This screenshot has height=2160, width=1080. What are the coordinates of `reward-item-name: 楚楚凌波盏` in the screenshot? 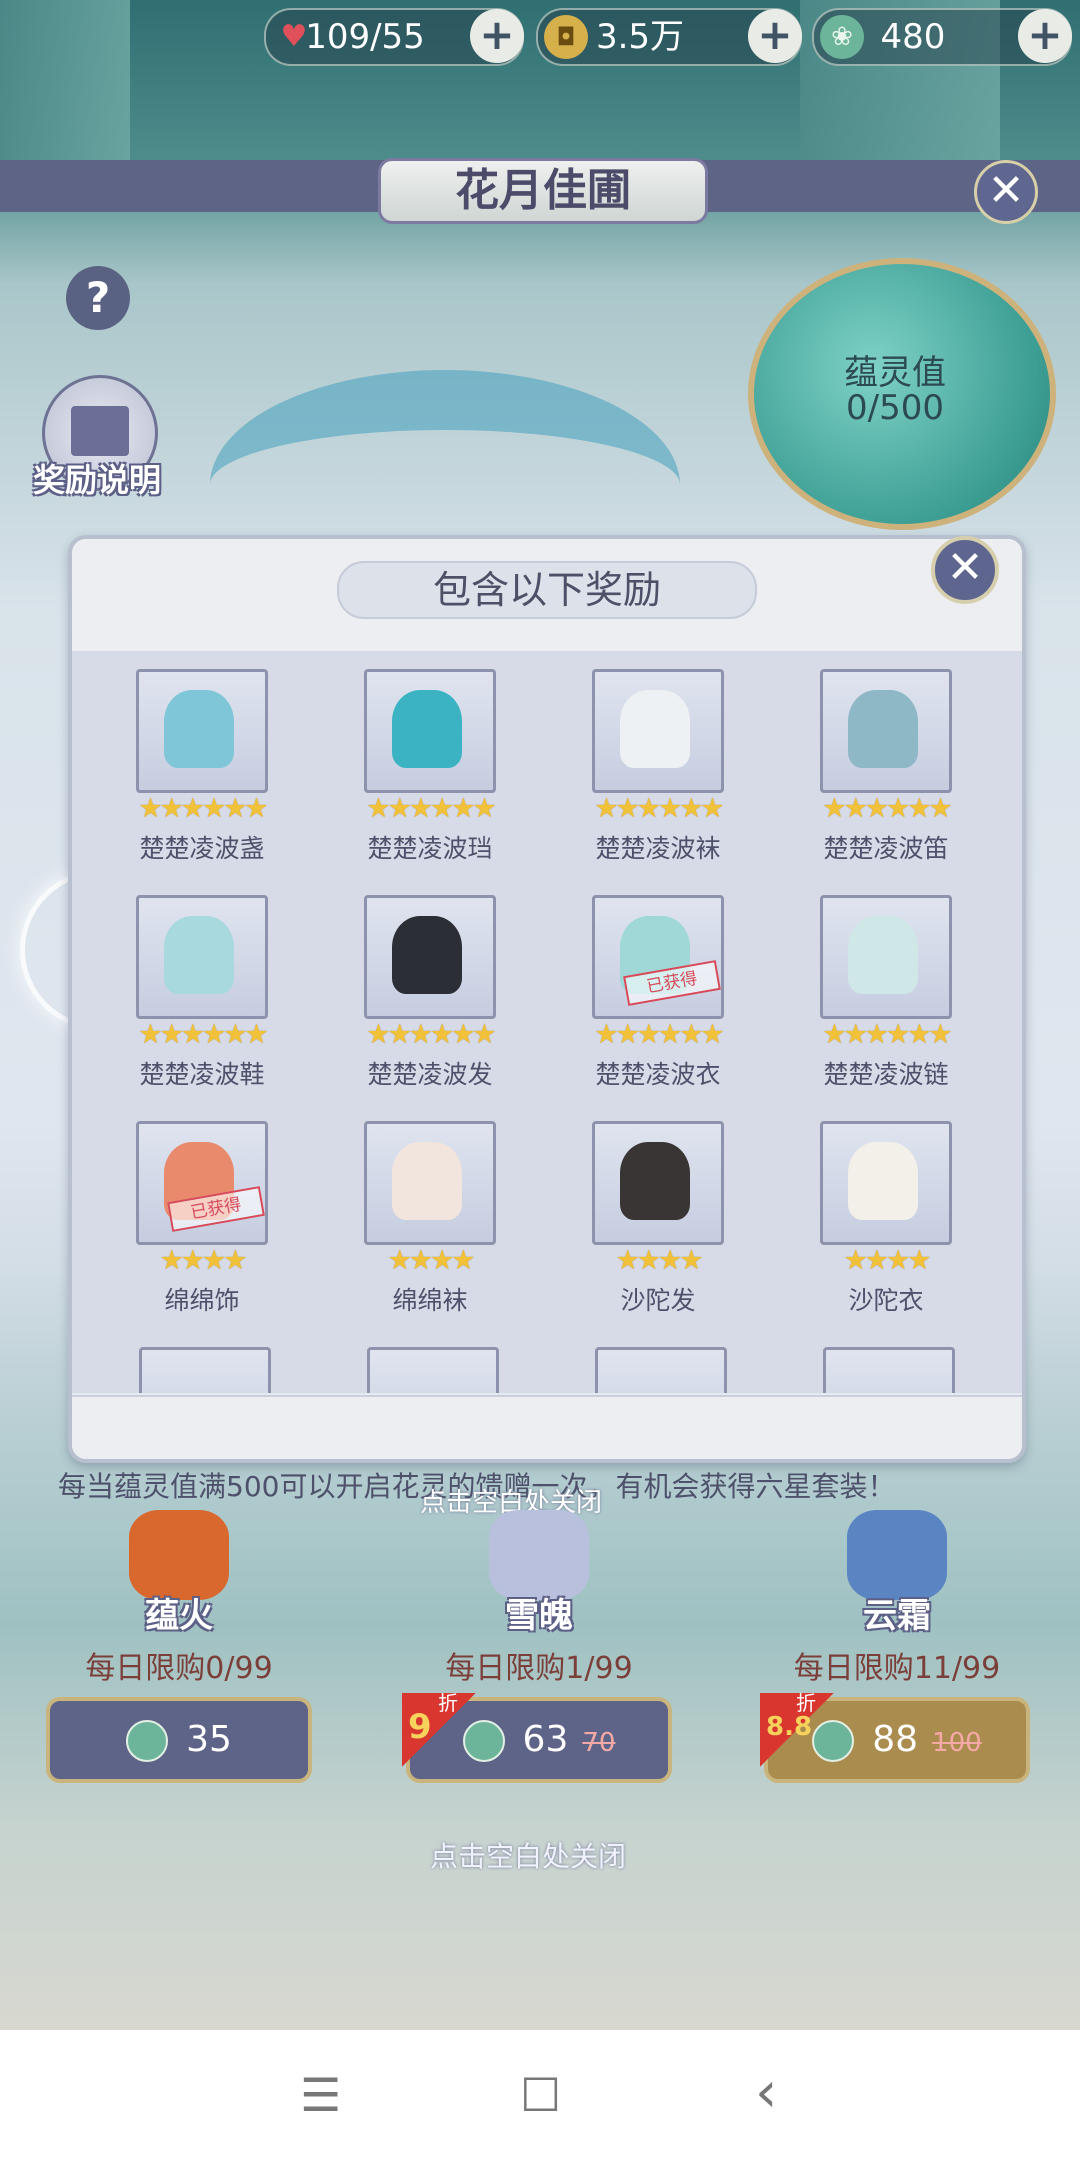 It's located at (202, 848).